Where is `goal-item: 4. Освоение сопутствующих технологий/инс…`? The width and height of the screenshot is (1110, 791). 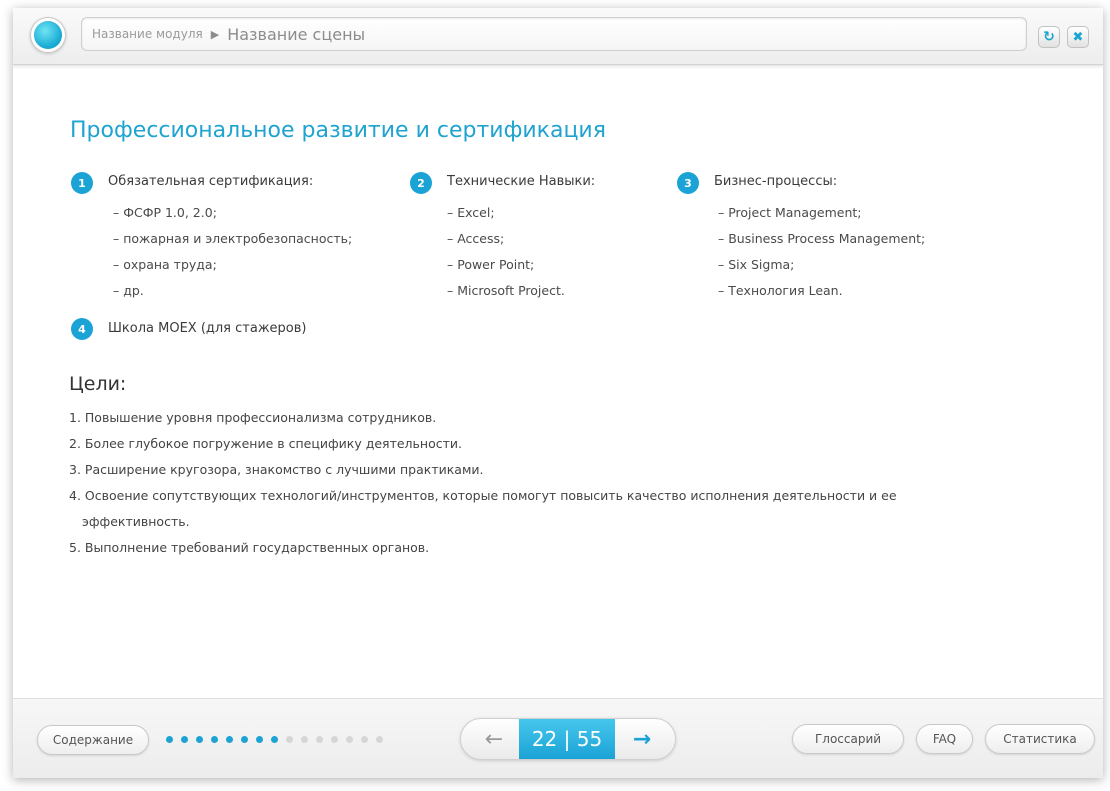 goal-item: 4. Освоение сопутствующих технологий/инс… is located at coordinates (483, 508).